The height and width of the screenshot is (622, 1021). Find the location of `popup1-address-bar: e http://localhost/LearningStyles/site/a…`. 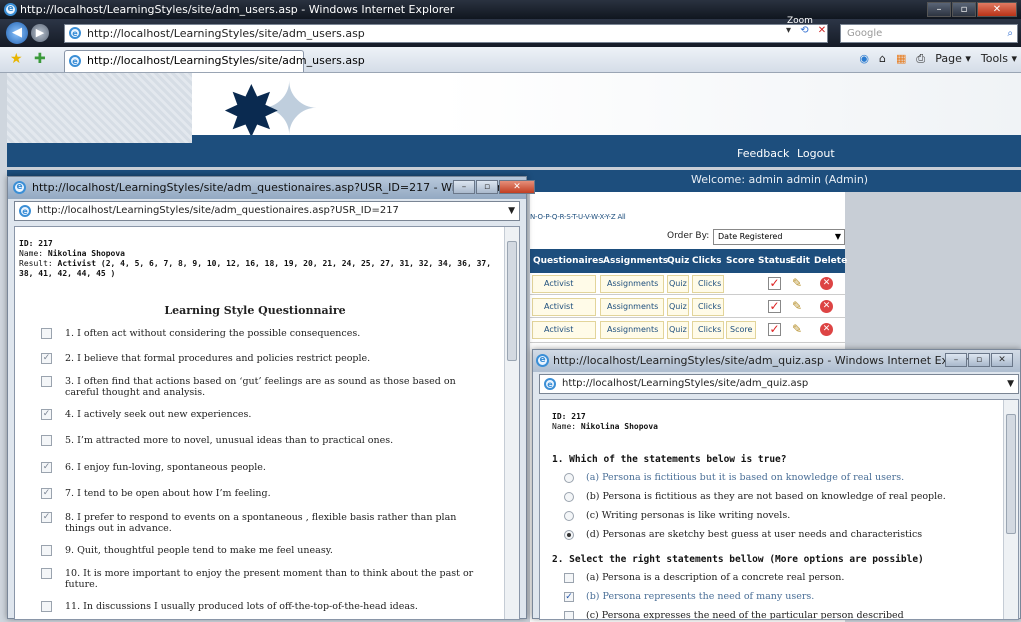

popup1-address-bar: e http://localhost/LearningStyles/site/a… is located at coordinates (267, 211).